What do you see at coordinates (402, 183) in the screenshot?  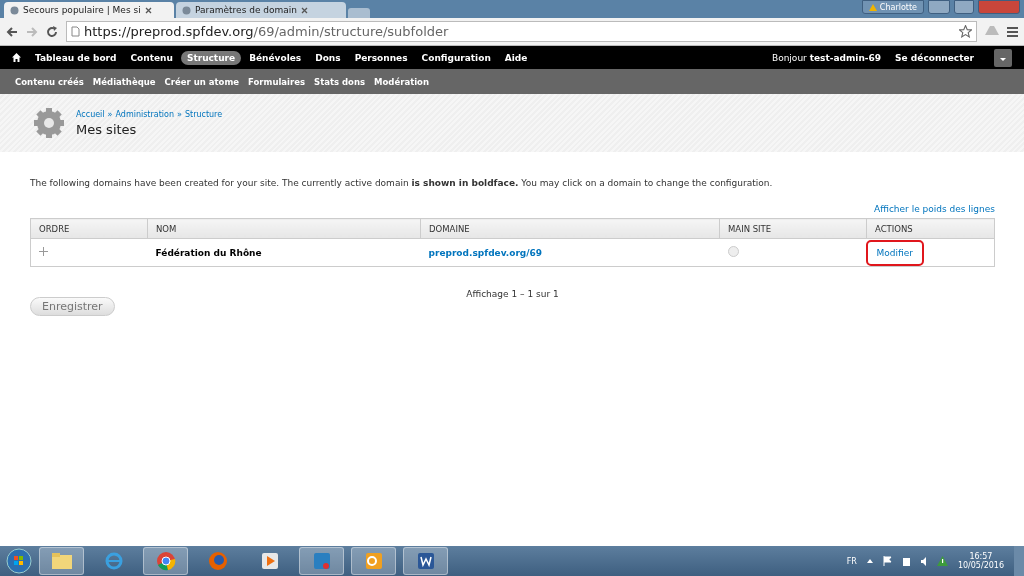 I see `intro-text: The following domains have been created for your site. The currently active domain is shown in boldface. You may click on a domain to change the configuration.` at bounding box center [402, 183].